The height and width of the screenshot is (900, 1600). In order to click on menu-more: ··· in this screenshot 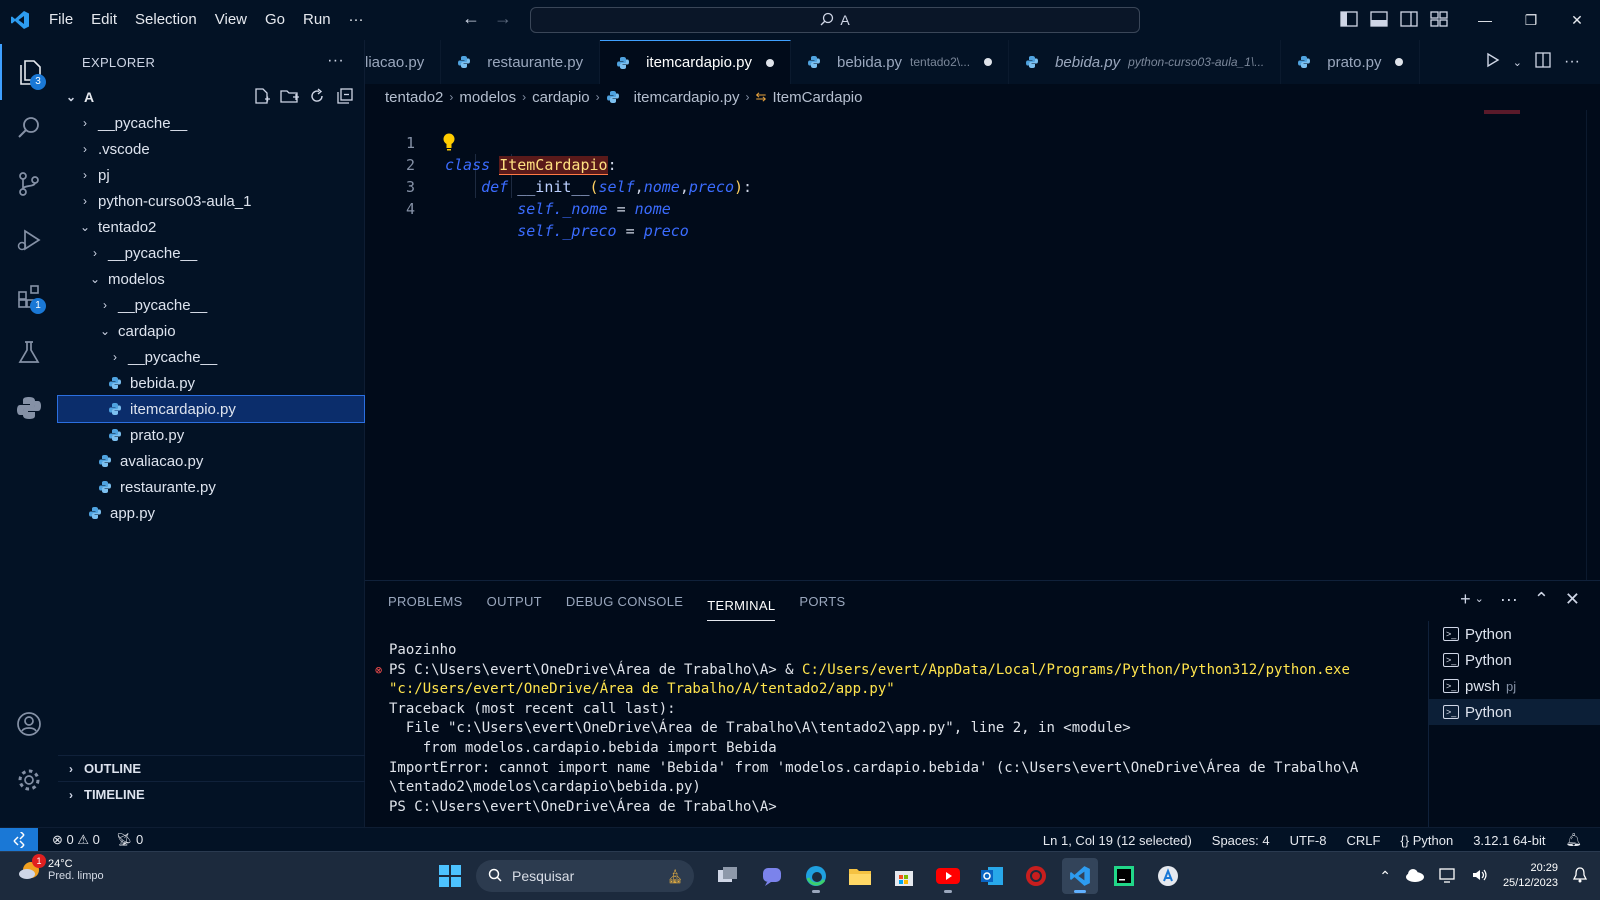, I will do `click(356, 20)`.